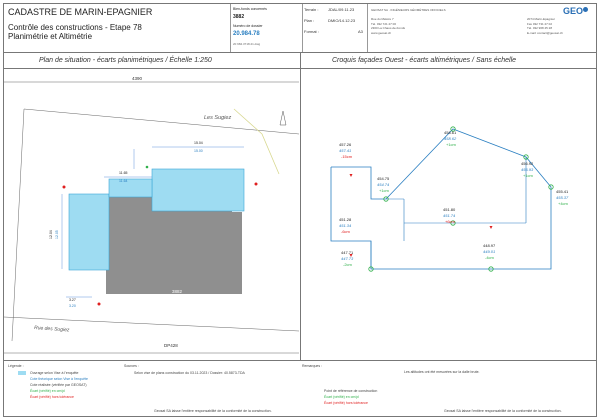 This screenshot has width=600, height=420. I want to click on elevation-label: 457.26 457.41 -15cm, so click(346, 150).